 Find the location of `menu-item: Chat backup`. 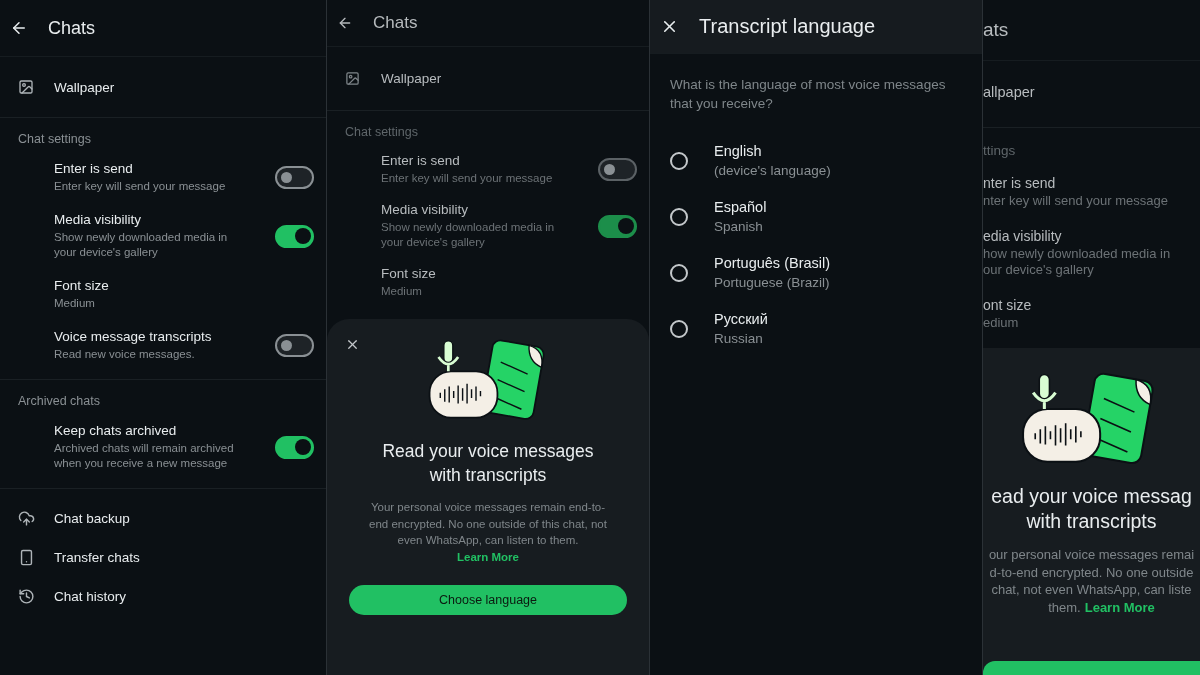

menu-item: Chat backup is located at coordinates (184, 518).